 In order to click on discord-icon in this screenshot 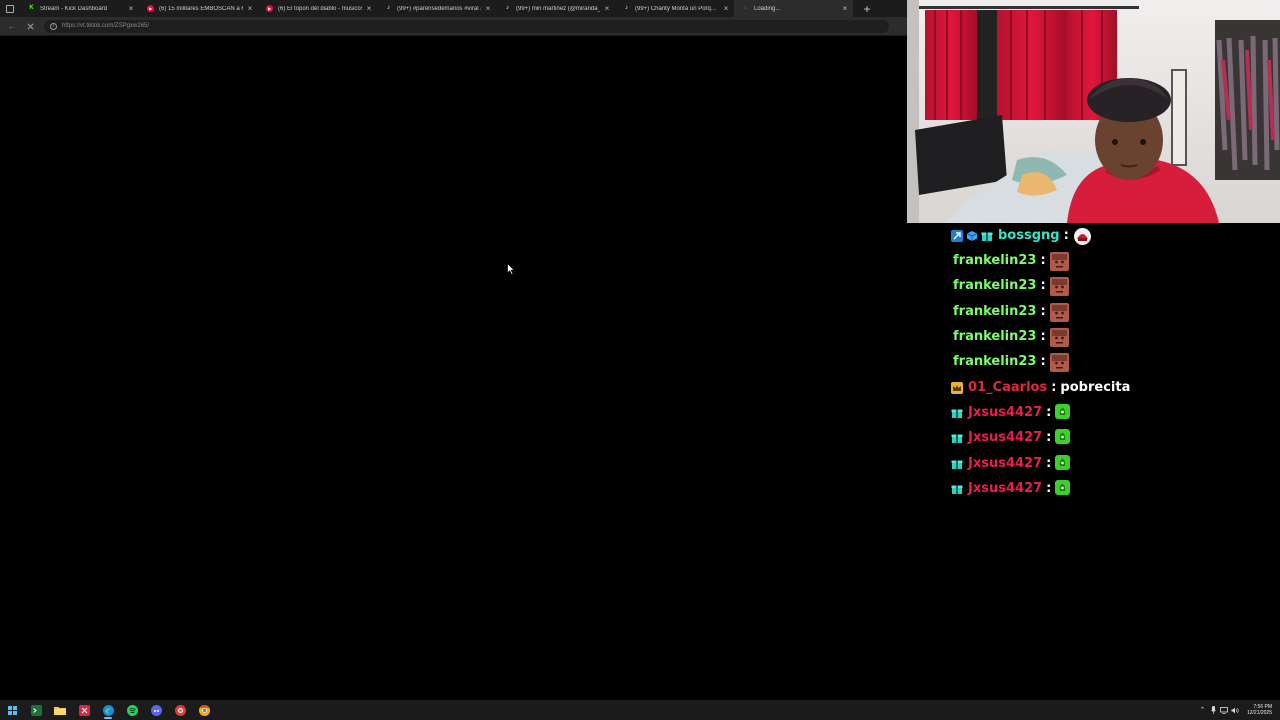, I will do `click(156, 710)`.